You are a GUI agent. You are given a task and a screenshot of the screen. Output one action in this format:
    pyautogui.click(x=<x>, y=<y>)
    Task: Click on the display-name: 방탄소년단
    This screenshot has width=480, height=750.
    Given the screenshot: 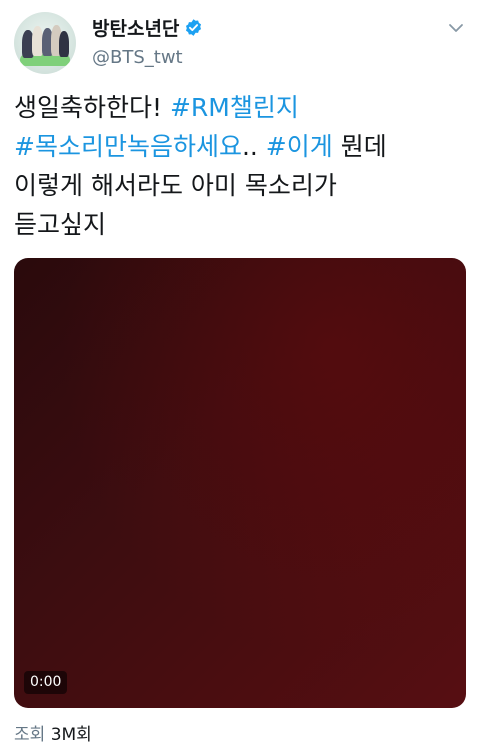 What is the action you would take?
    pyautogui.click(x=135, y=27)
    